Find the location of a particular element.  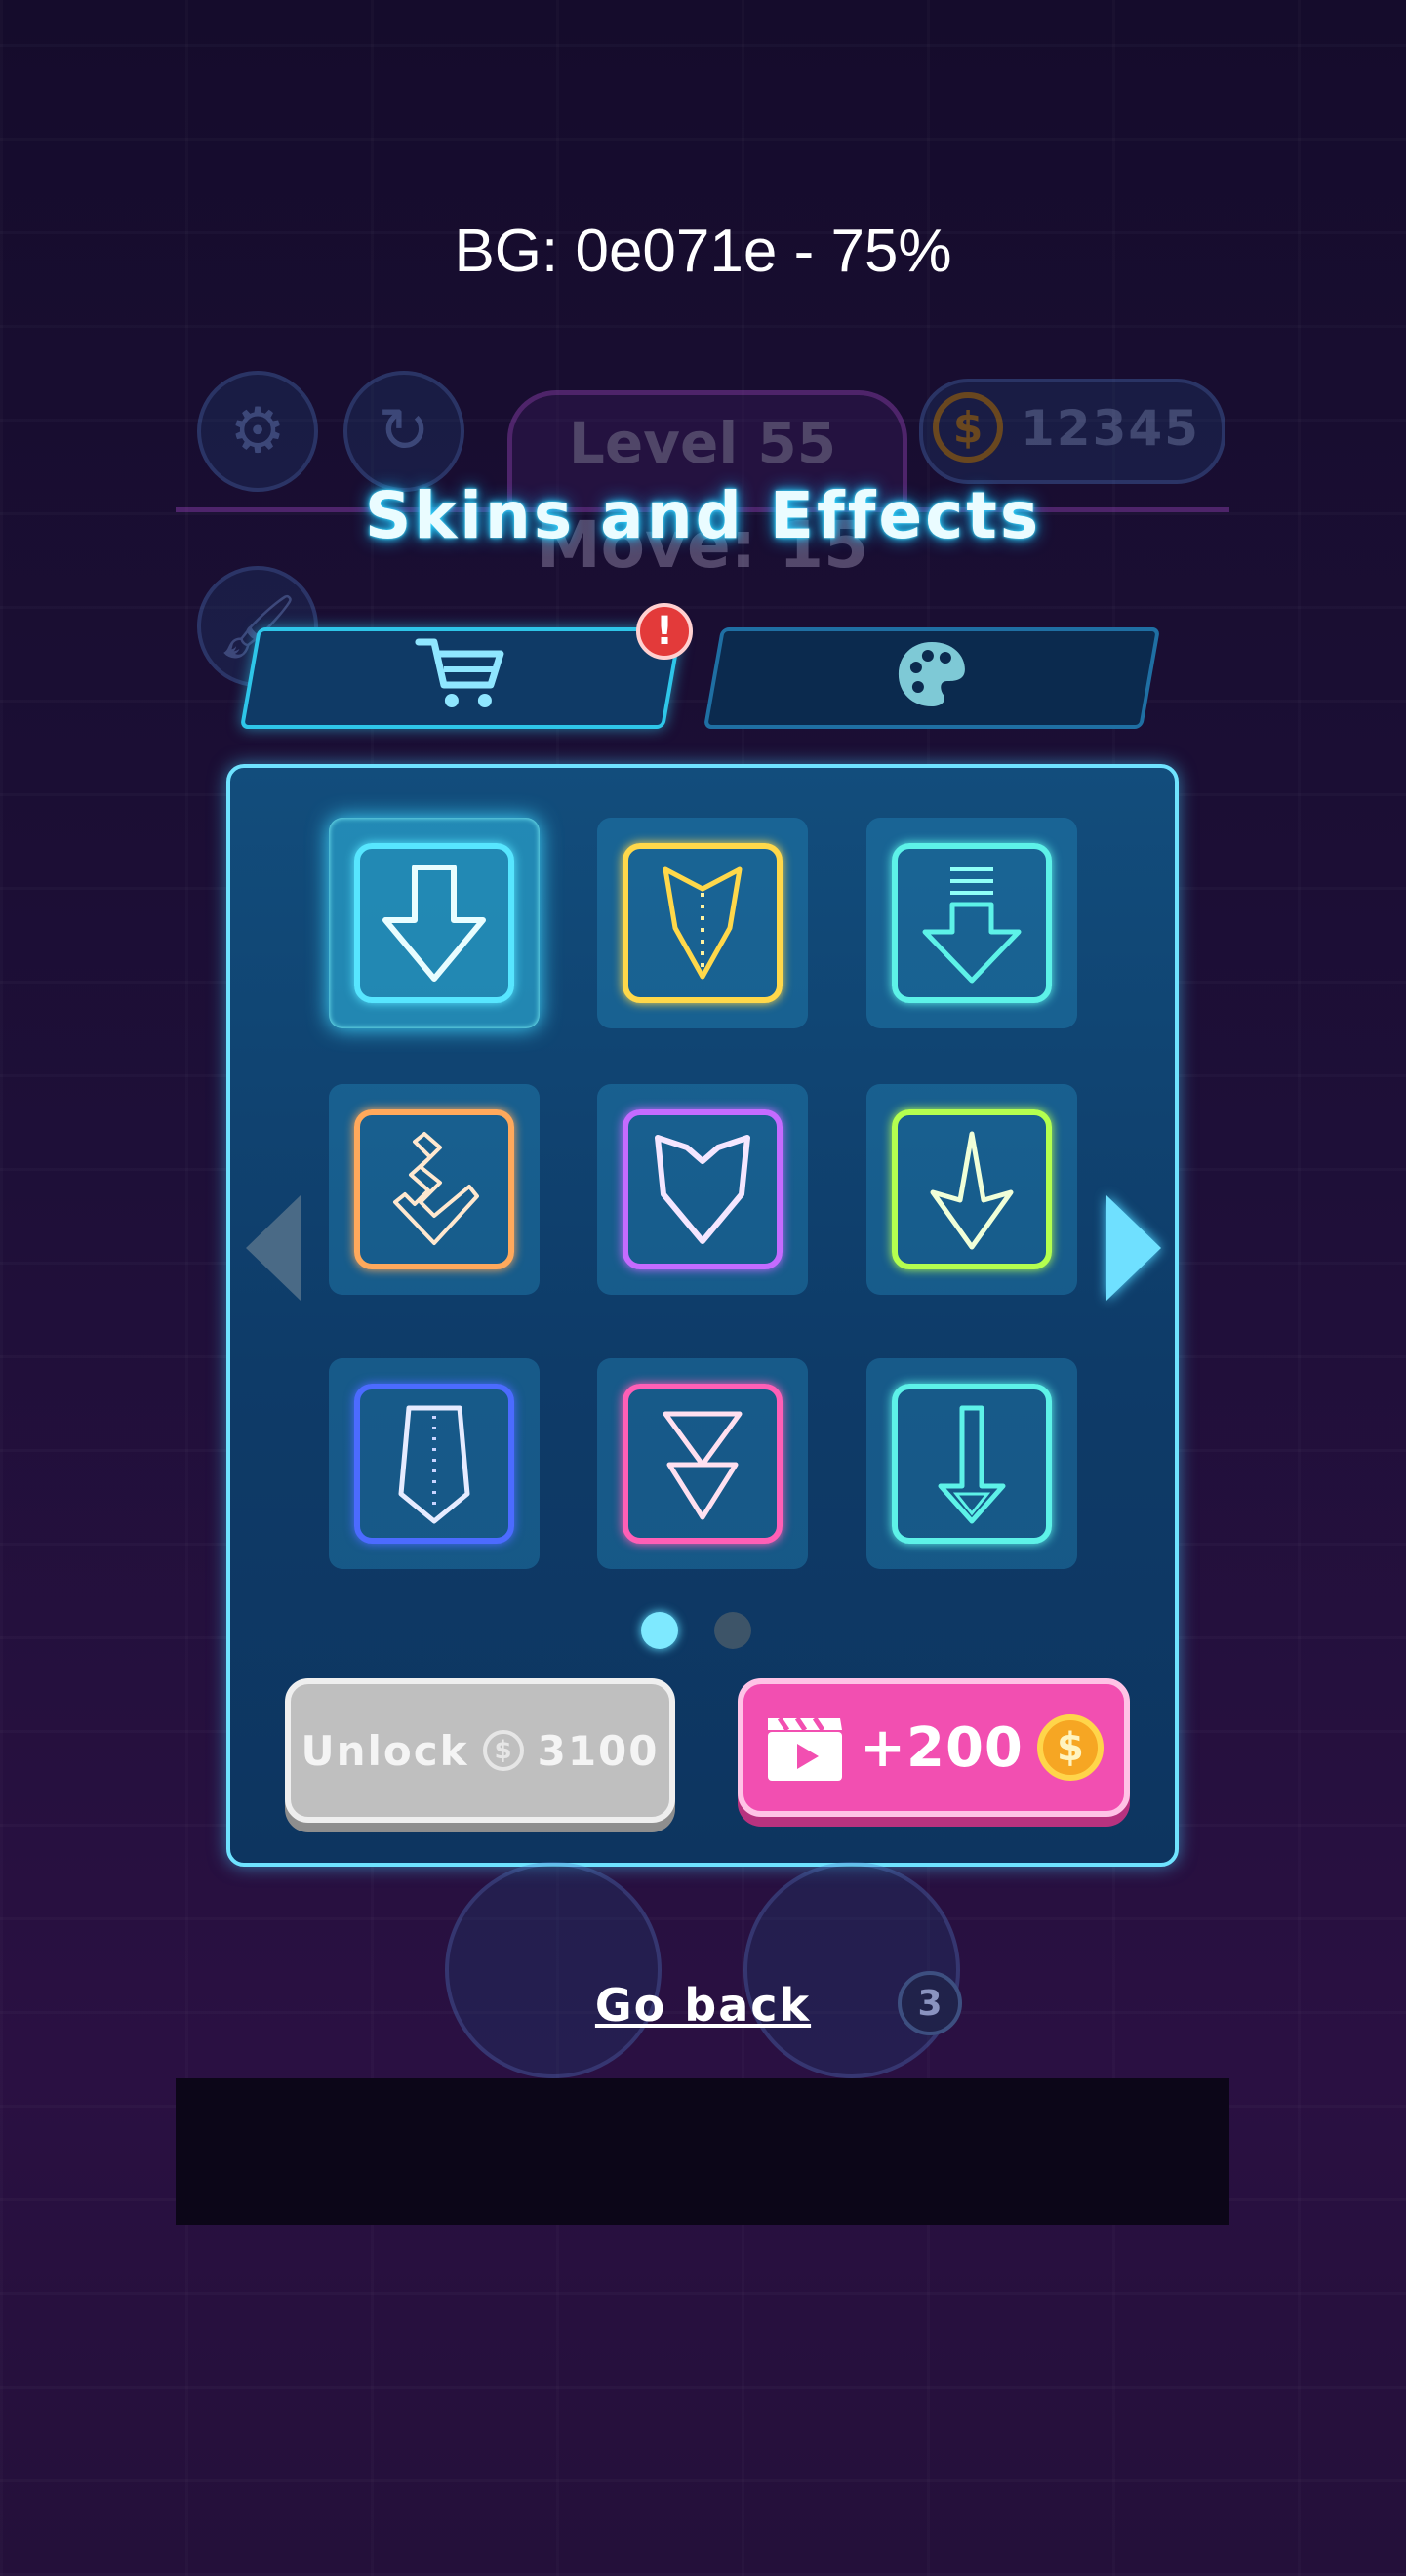

skin-yellow-chevron-arrow is located at coordinates (702, 923).